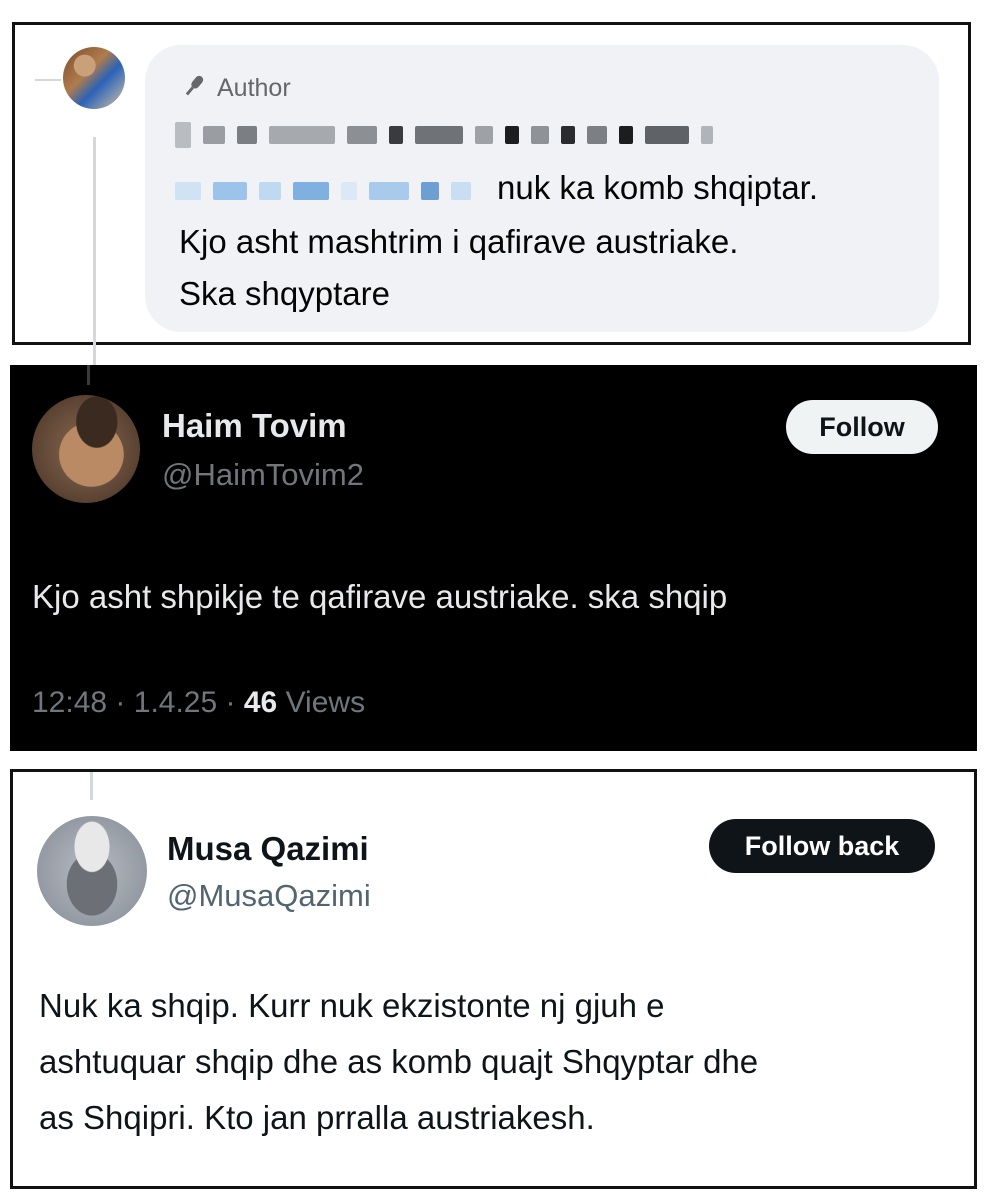  Describe the element at coordinates (325, 702) in the screenshot. I see `views-label: Views` at that location.